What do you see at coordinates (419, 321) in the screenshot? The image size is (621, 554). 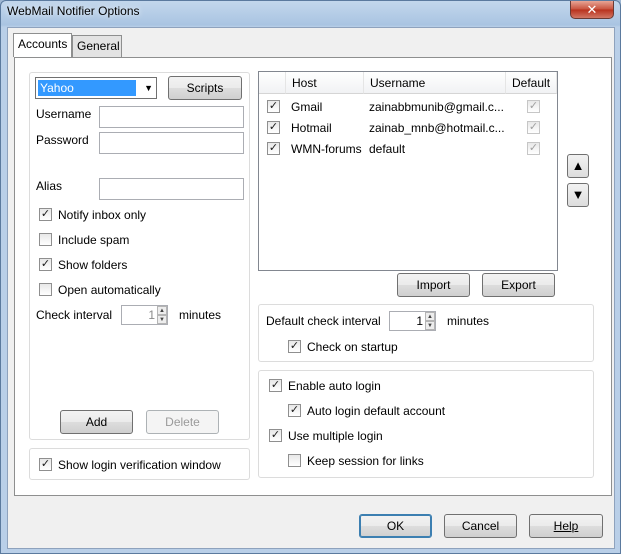 I see `default-interval-value: 1` at bounding box center [419, 321].